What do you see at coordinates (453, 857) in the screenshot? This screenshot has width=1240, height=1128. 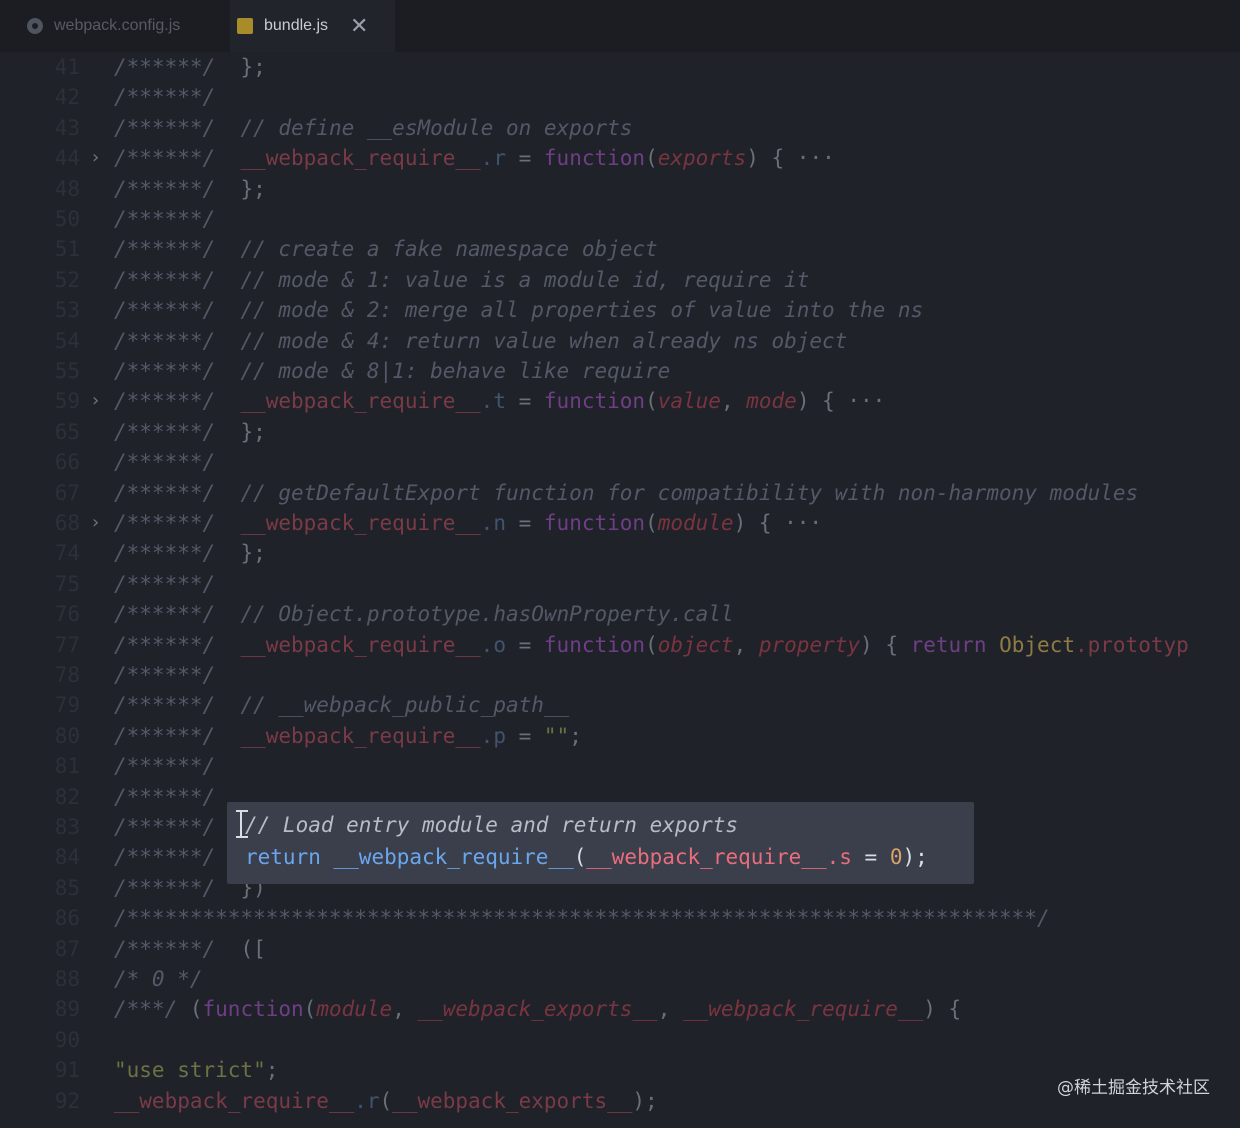 I see `tooltip-function: __webpack_require__` at bounding box center [453, 857].